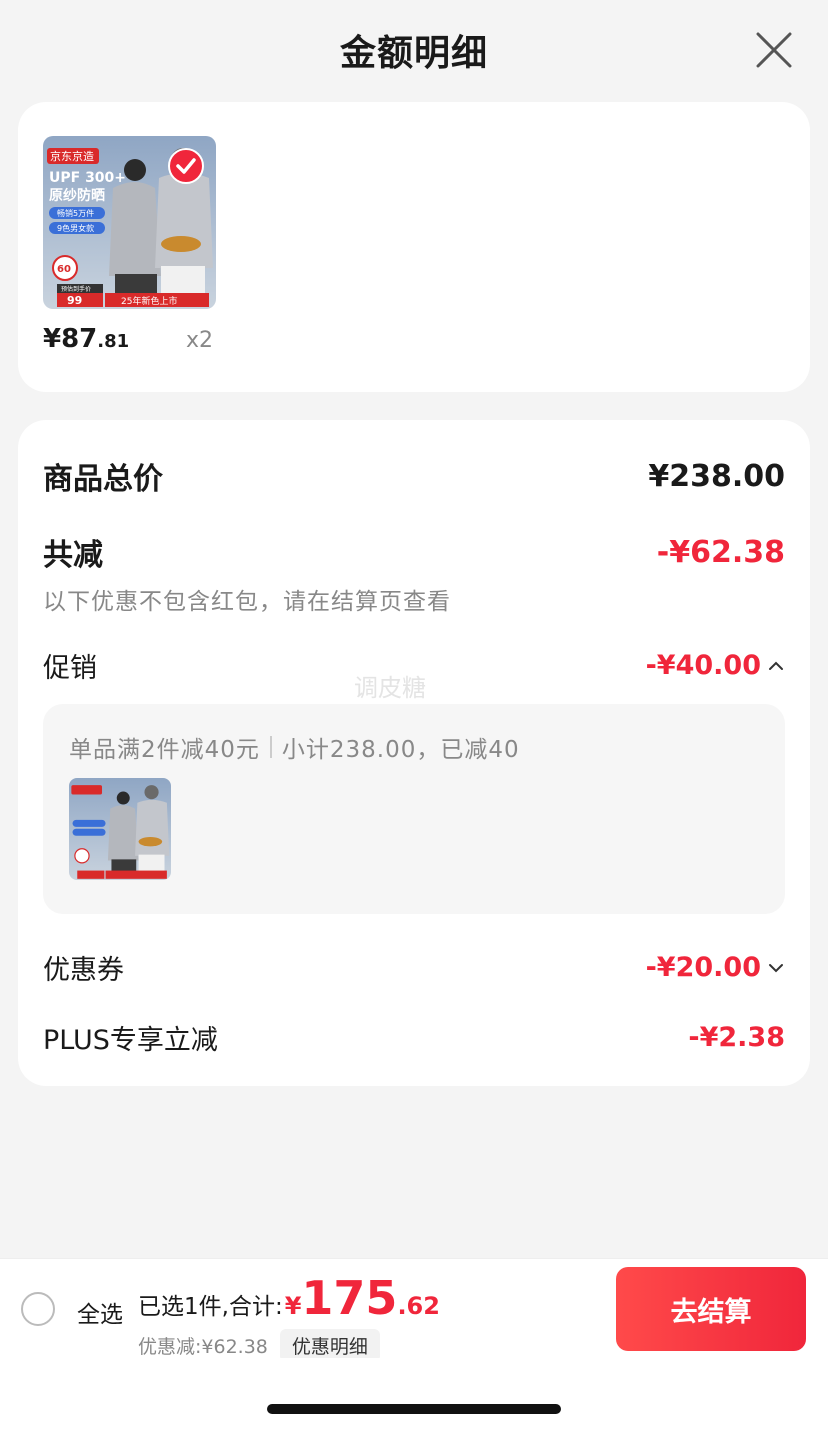 This screenshot has width=828, height=1432. Describe the element at coordinates (70, 339) in the screenshot. I see `price-integer: ¥87` at that location.